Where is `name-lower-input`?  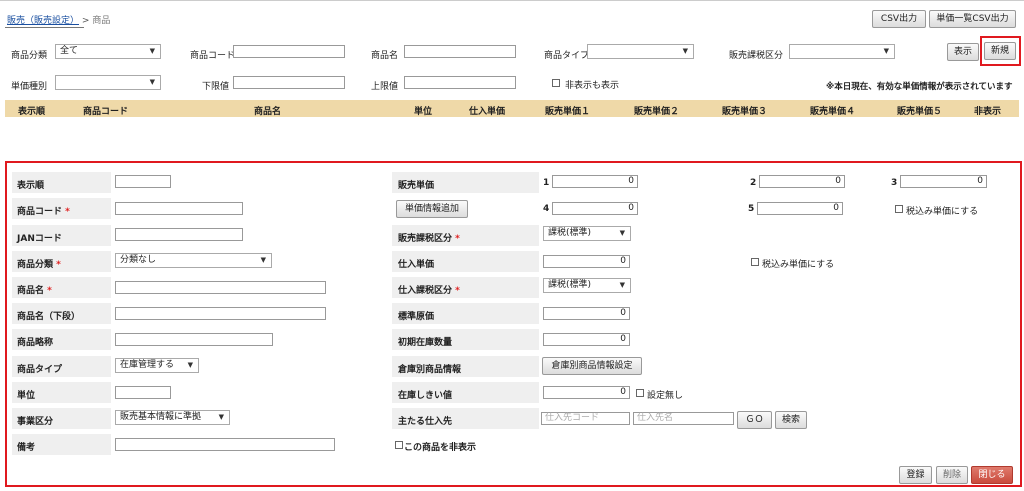 name-lower-input is located at coordinates (220, 313).